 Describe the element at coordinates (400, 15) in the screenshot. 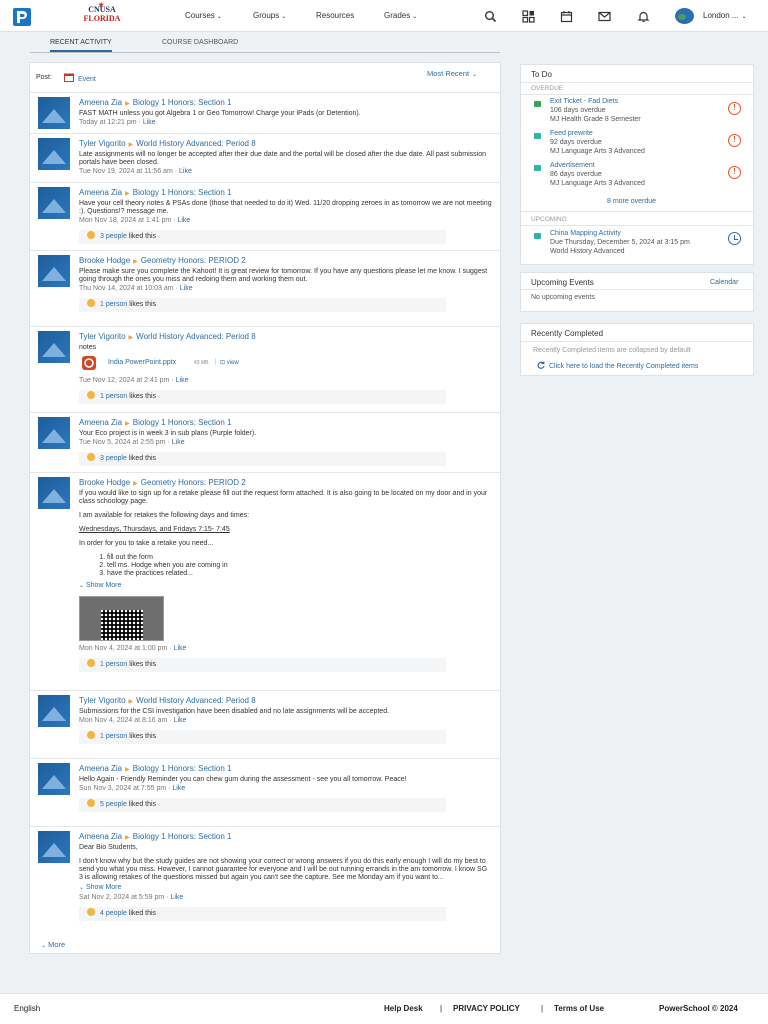

I see `nav-grades: Grades ⌄` at that location.